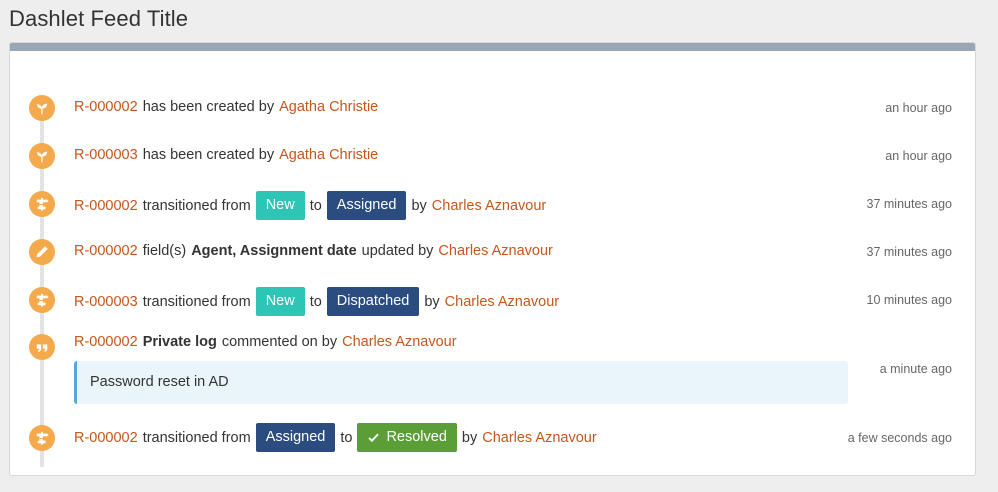 The height and width of the screenshot is (492, 998). Describe the element at coordinates (492, 47) in the screenshot. I see `panel-header-bar` at that location.